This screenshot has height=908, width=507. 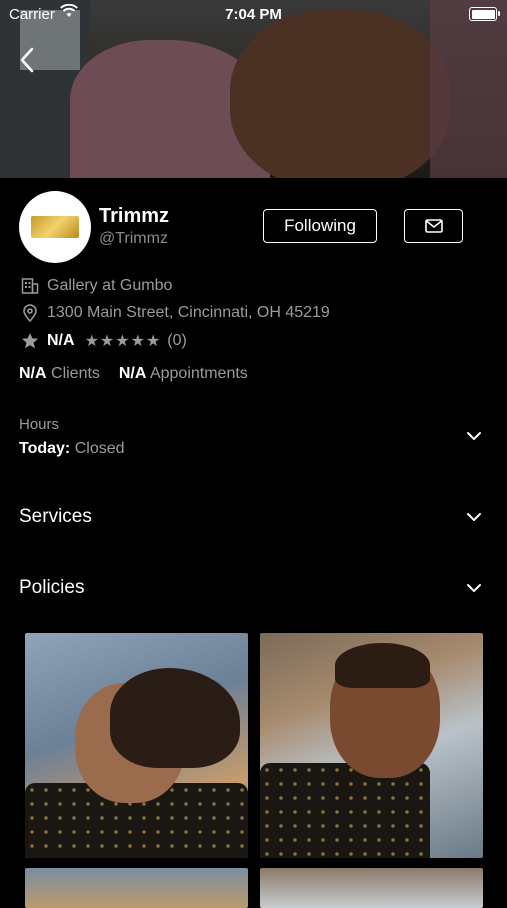 I want to click on services-section-title: Services, so click(x=55, y=517).